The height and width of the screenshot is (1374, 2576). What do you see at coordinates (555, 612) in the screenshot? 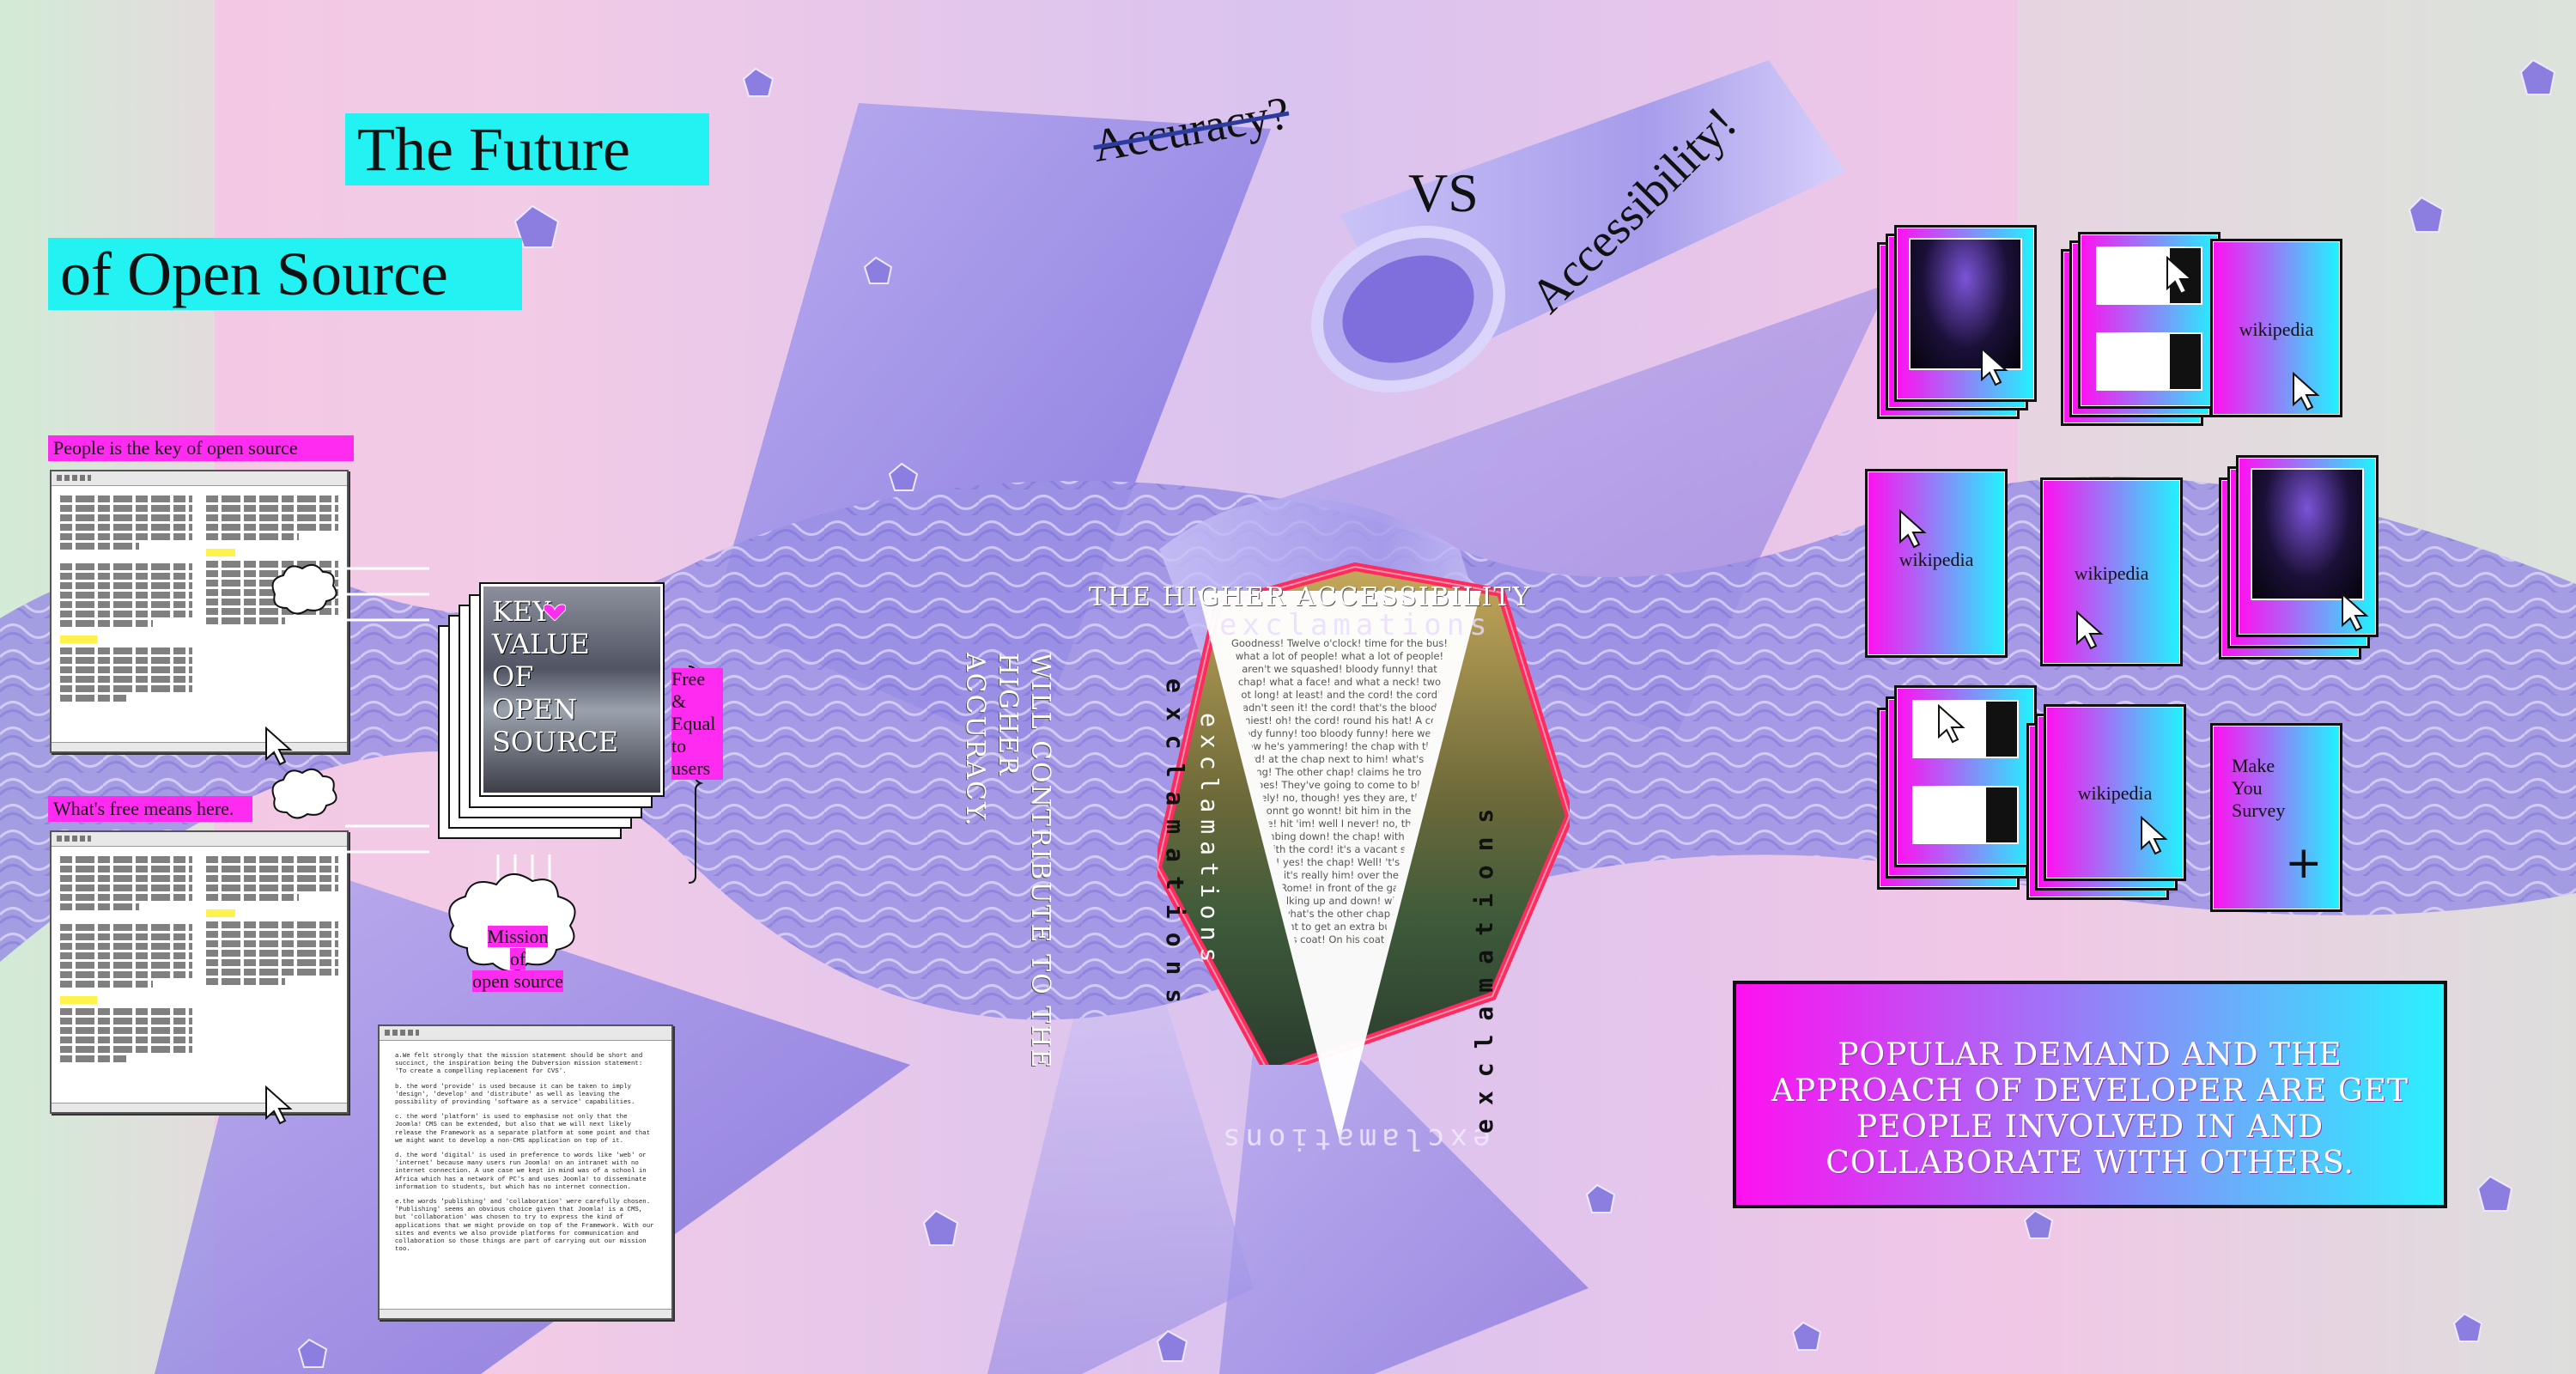
I see `heart-icon` at bounding box center [555, 612].